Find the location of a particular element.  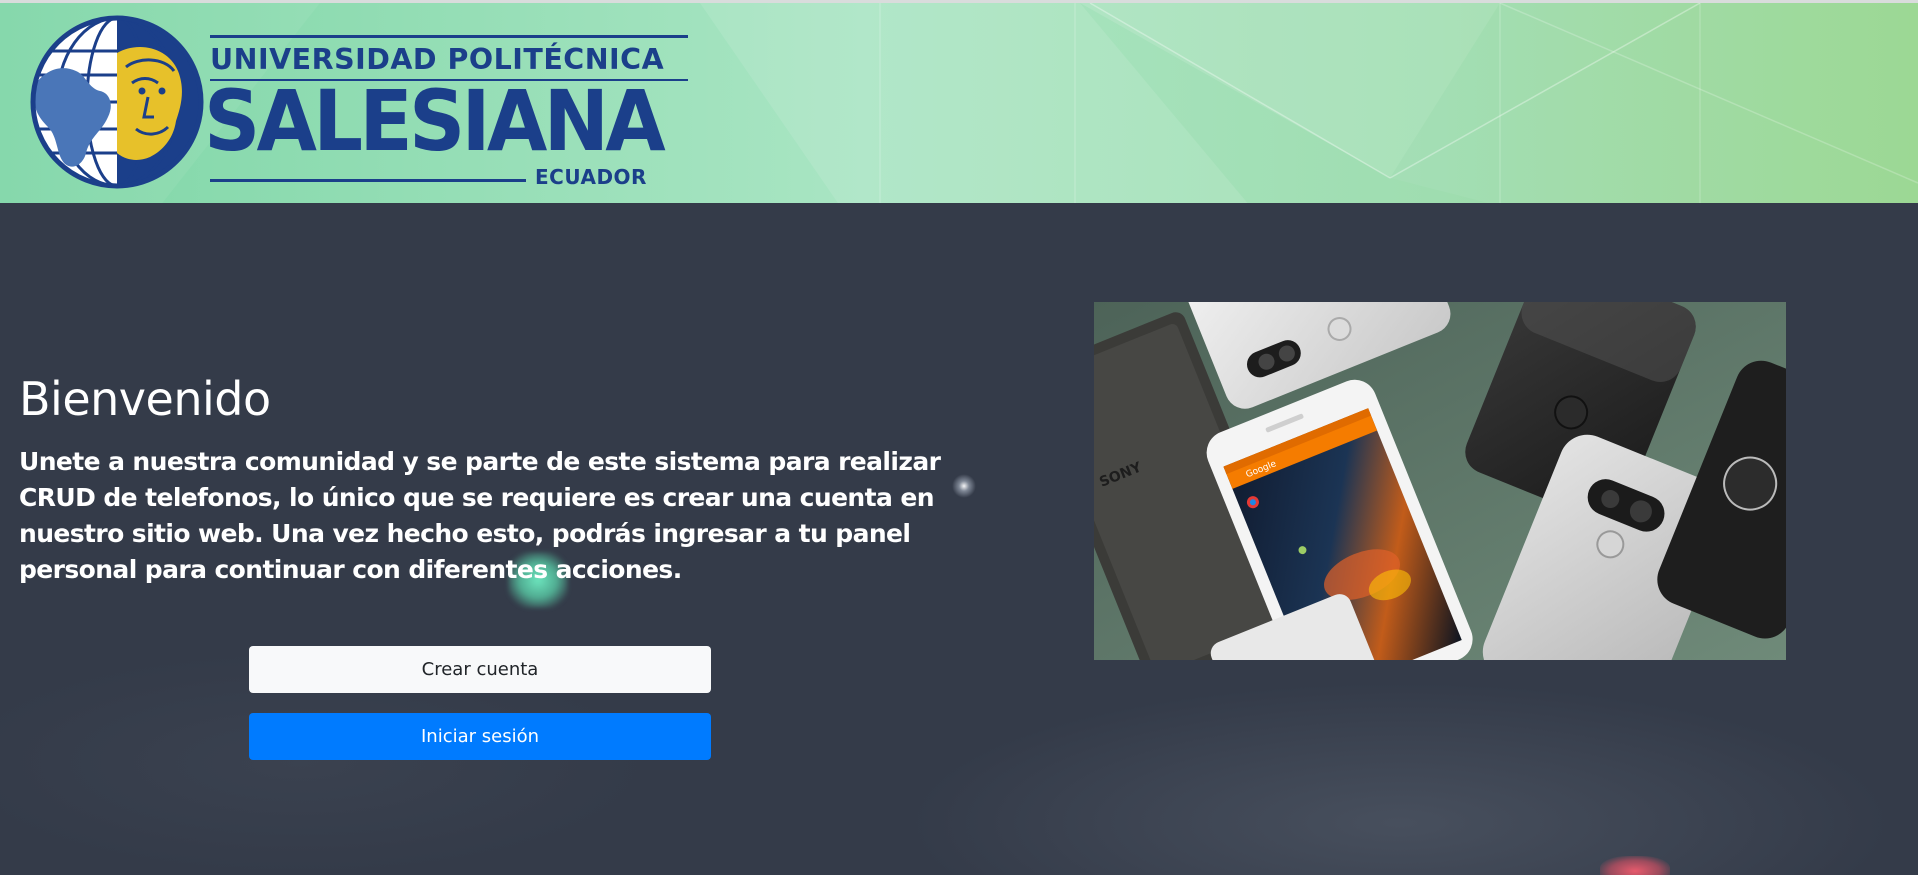

logo-country: ECUADOR is located at coordinates (591, 177).